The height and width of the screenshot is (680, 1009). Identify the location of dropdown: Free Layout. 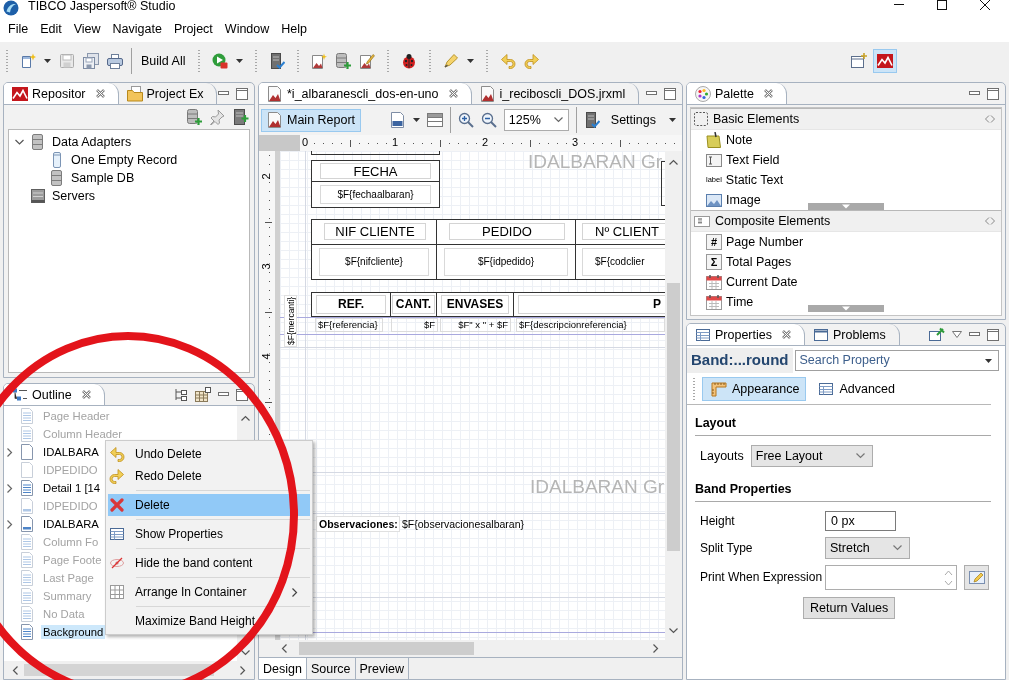
(811, 456).